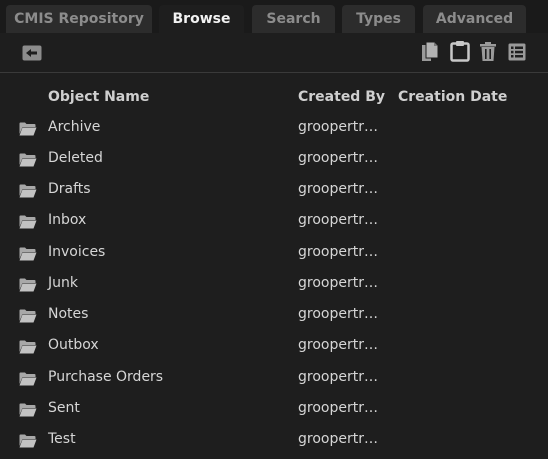 Image resolution: width=548 pixels, height=459 pixels. What do you see at coordinates (201, 19) in the screenshot?
I see `tab-browse: Browse` at bounding box center [201, 19].